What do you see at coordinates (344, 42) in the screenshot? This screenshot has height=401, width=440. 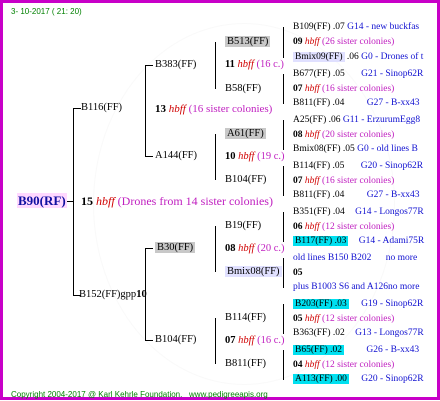 I see `leaf-gen-09: 09 hbff (26 sister colonies)` at bounding box center [344, 42].